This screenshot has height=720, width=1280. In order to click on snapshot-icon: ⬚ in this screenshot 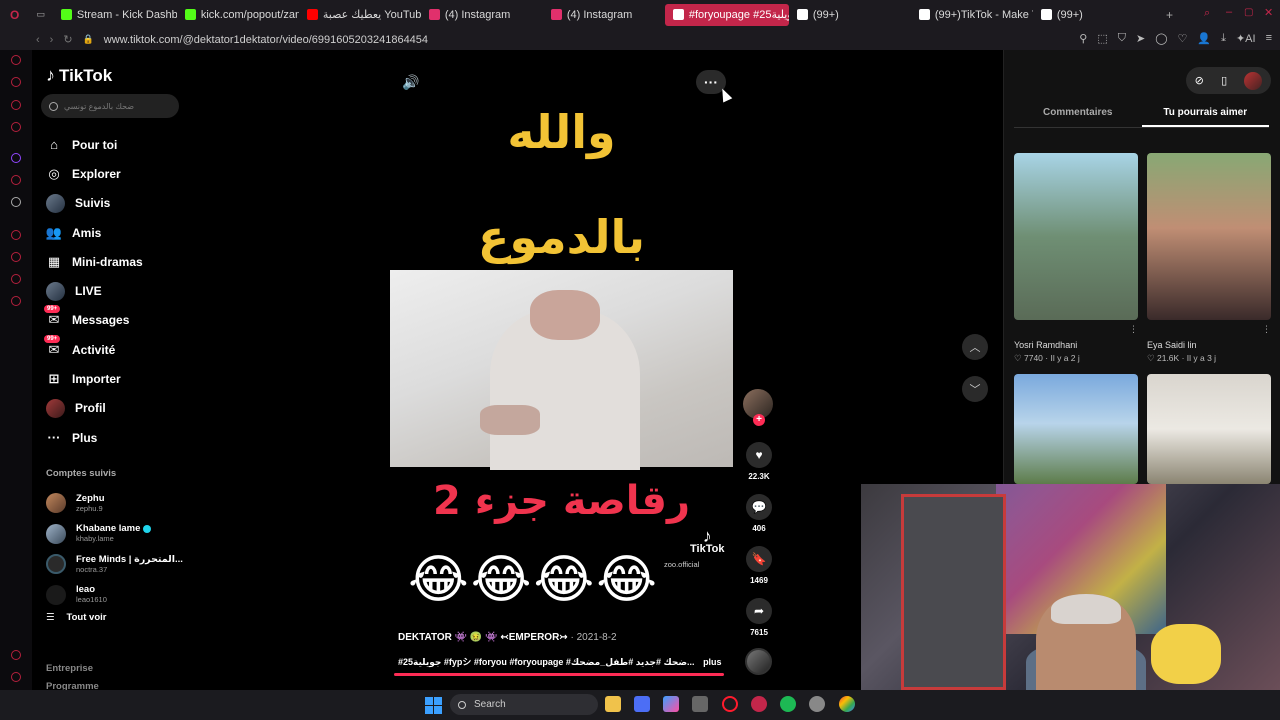, I will do `click(1102, 38)`.